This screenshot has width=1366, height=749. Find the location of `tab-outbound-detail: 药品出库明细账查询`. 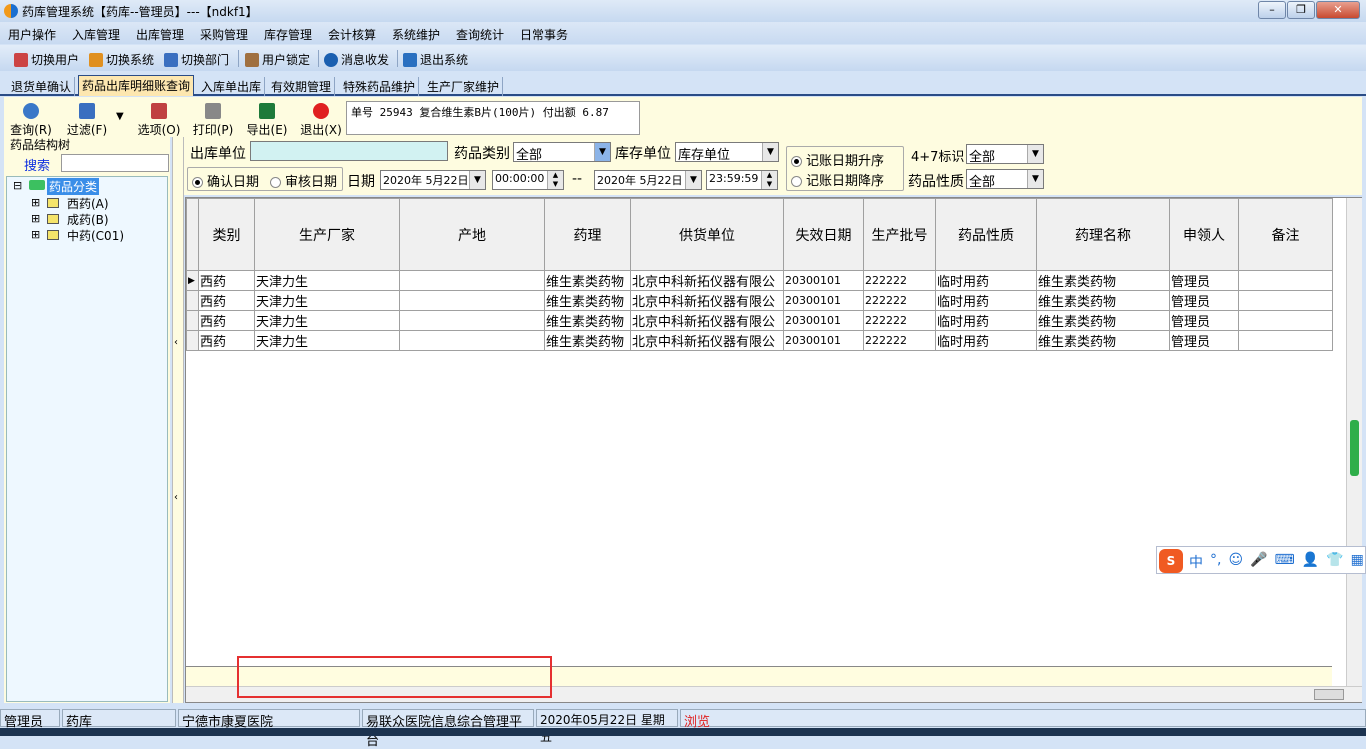

tab-outbound-detail: 药品出库明细账查询 is located at coordinates (136, 85).